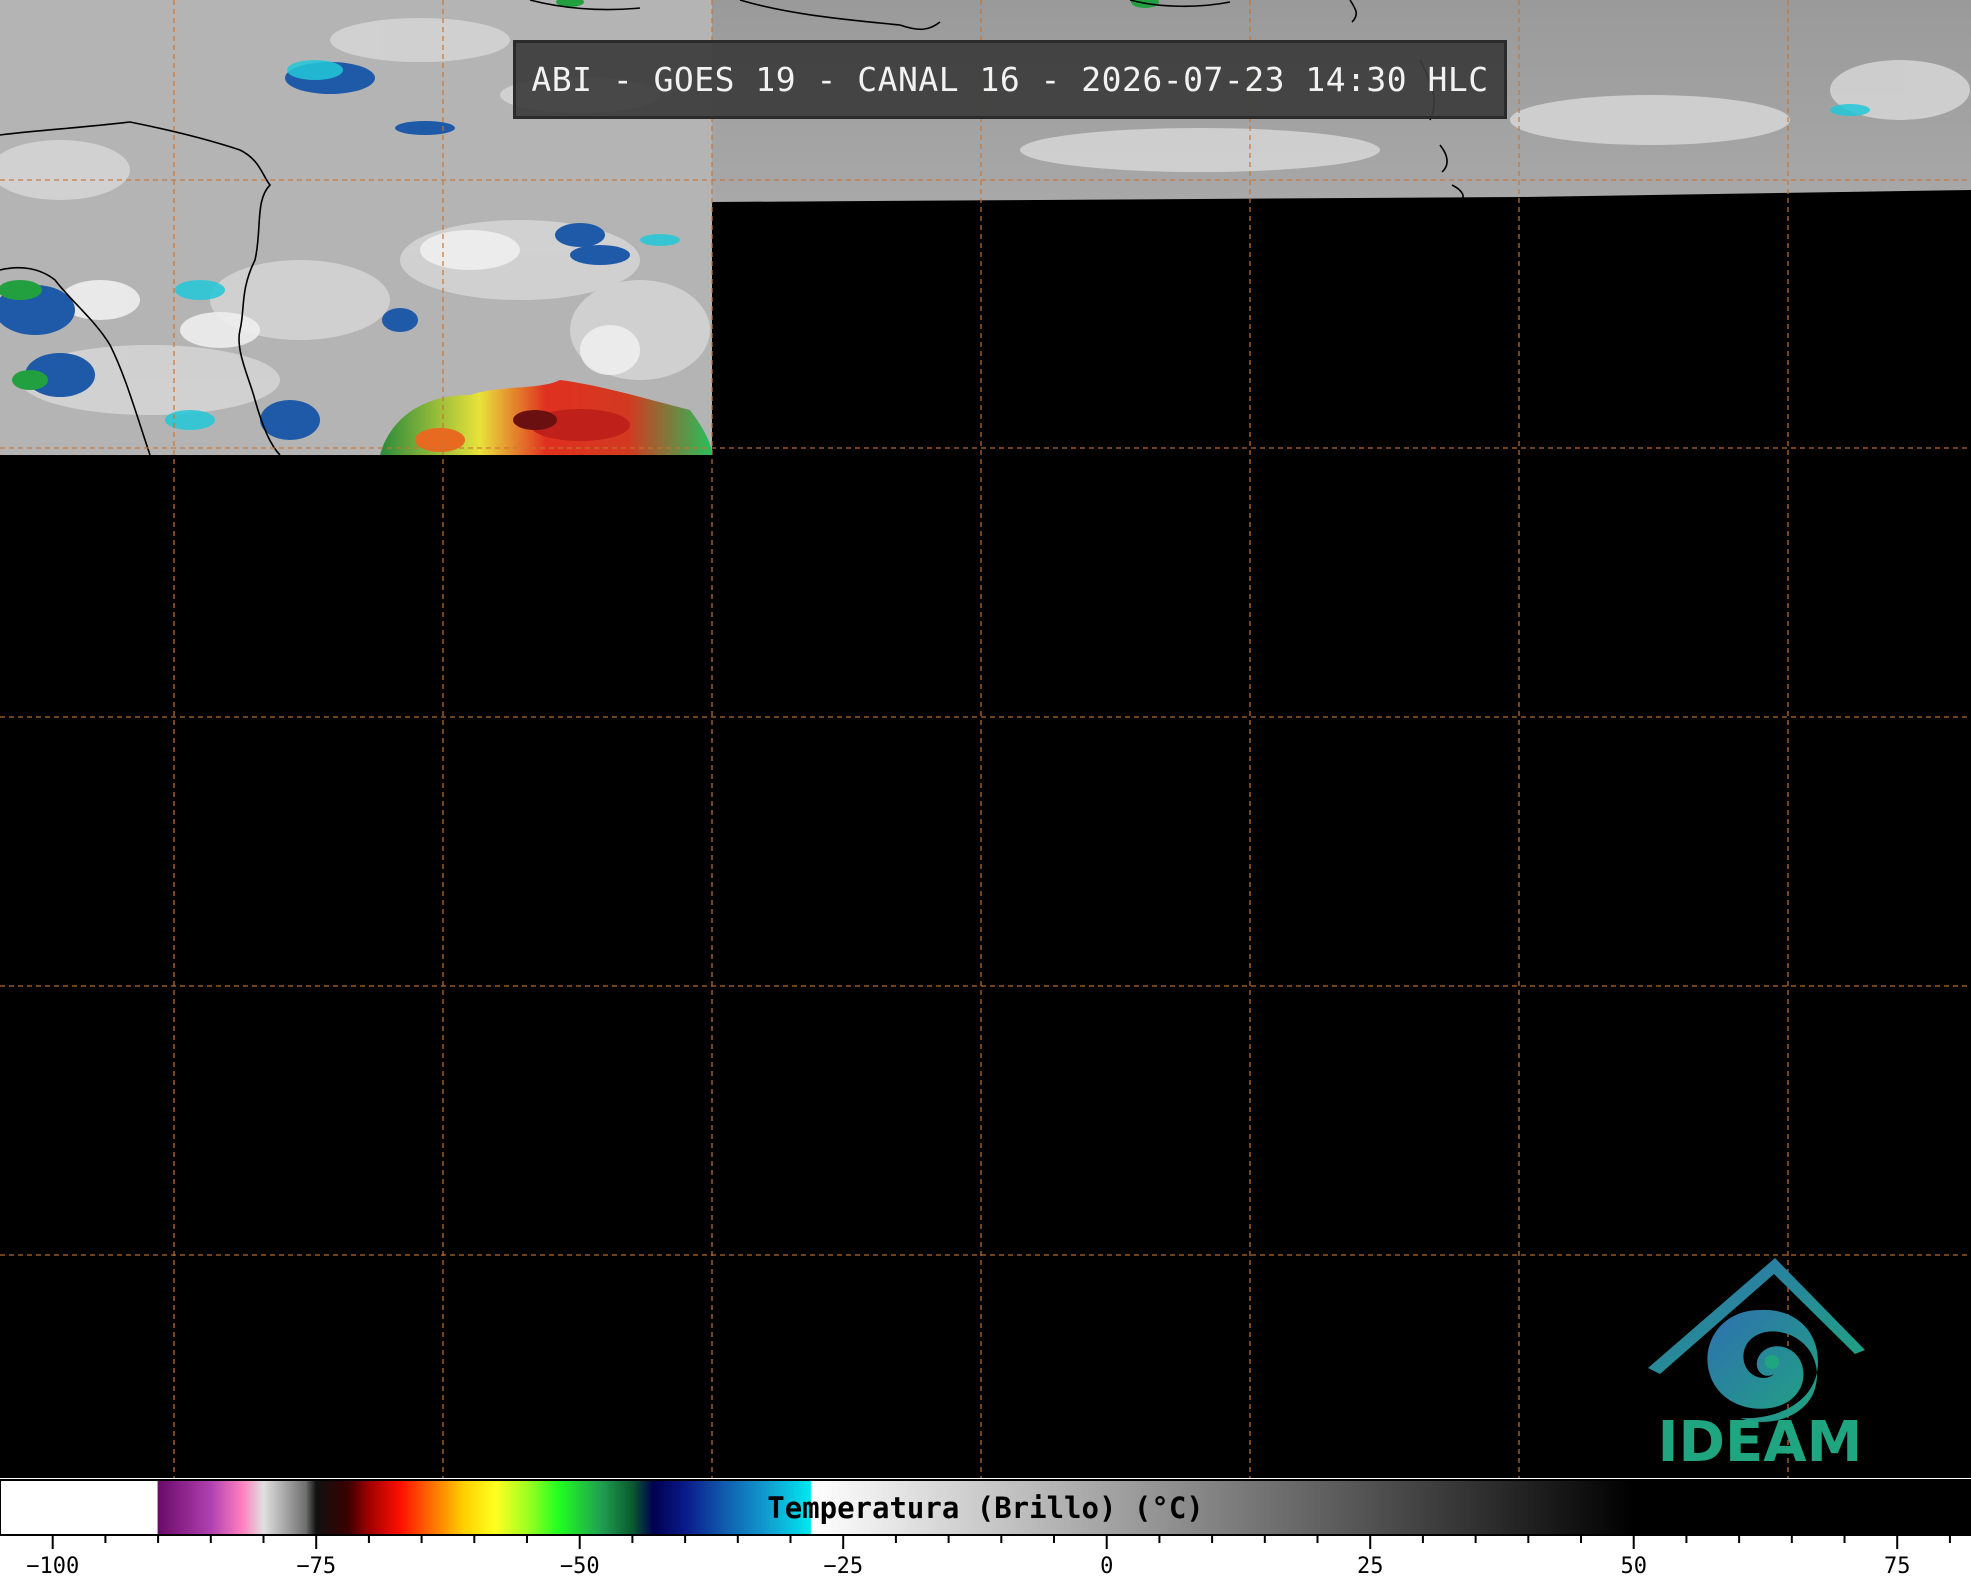 This screenshot has width=1971, height=1577. What do you see at coordinates (843, 1565) in the screenshot?
I see `colorbar-tick-label: −25` at bounding box center [843, 1565].